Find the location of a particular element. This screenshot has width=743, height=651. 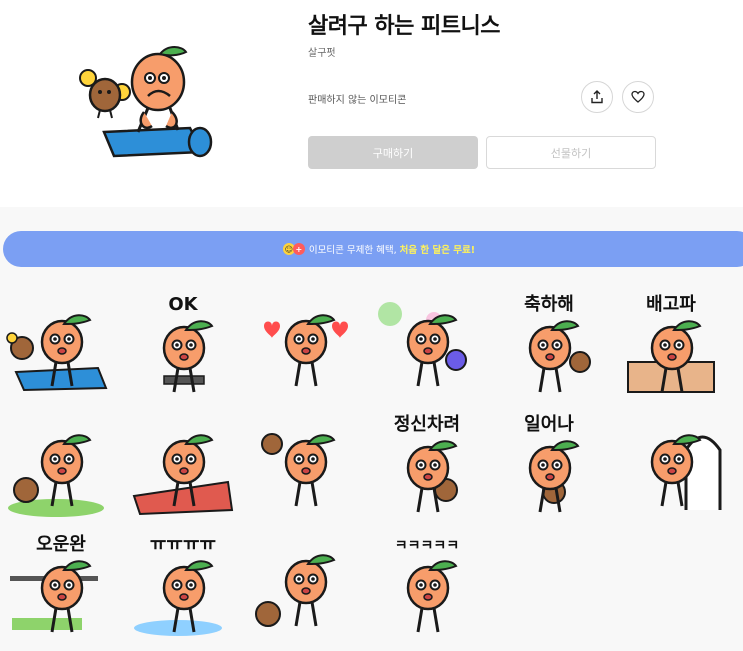

sticker-caption: 오운완 is located at coordinates (61, 544).